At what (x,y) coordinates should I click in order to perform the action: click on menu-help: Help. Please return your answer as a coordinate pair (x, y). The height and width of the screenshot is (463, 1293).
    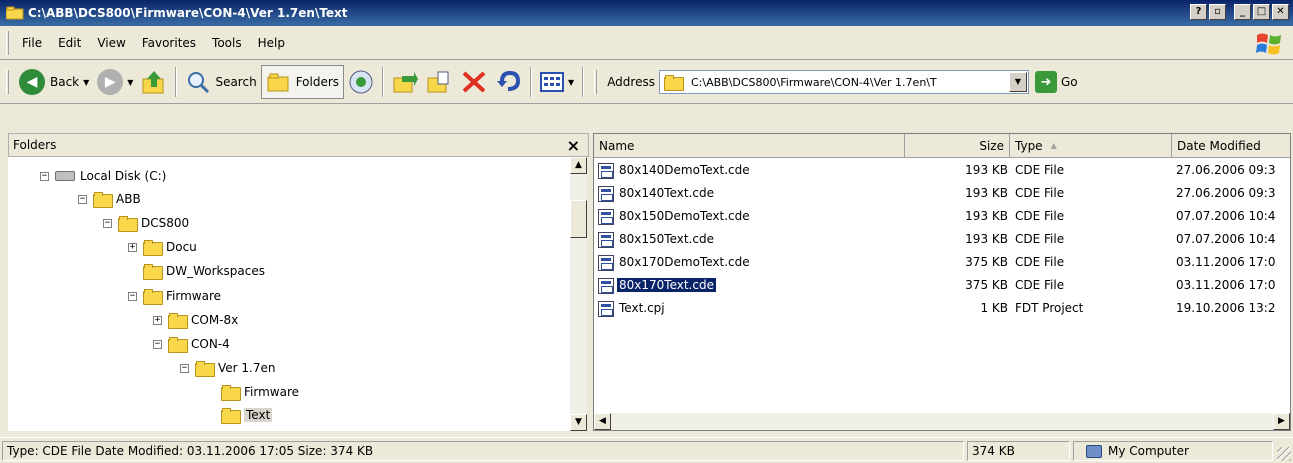
    Looking at the image, I should click on (271, 43).